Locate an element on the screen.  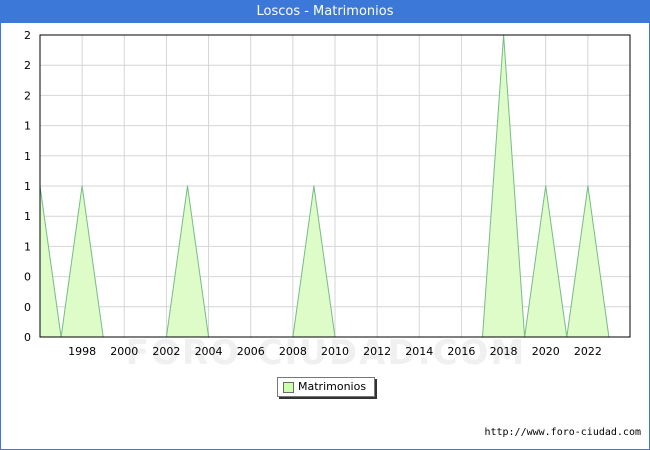
x-tick-label: 2006 is located at coordinates (251, 351).